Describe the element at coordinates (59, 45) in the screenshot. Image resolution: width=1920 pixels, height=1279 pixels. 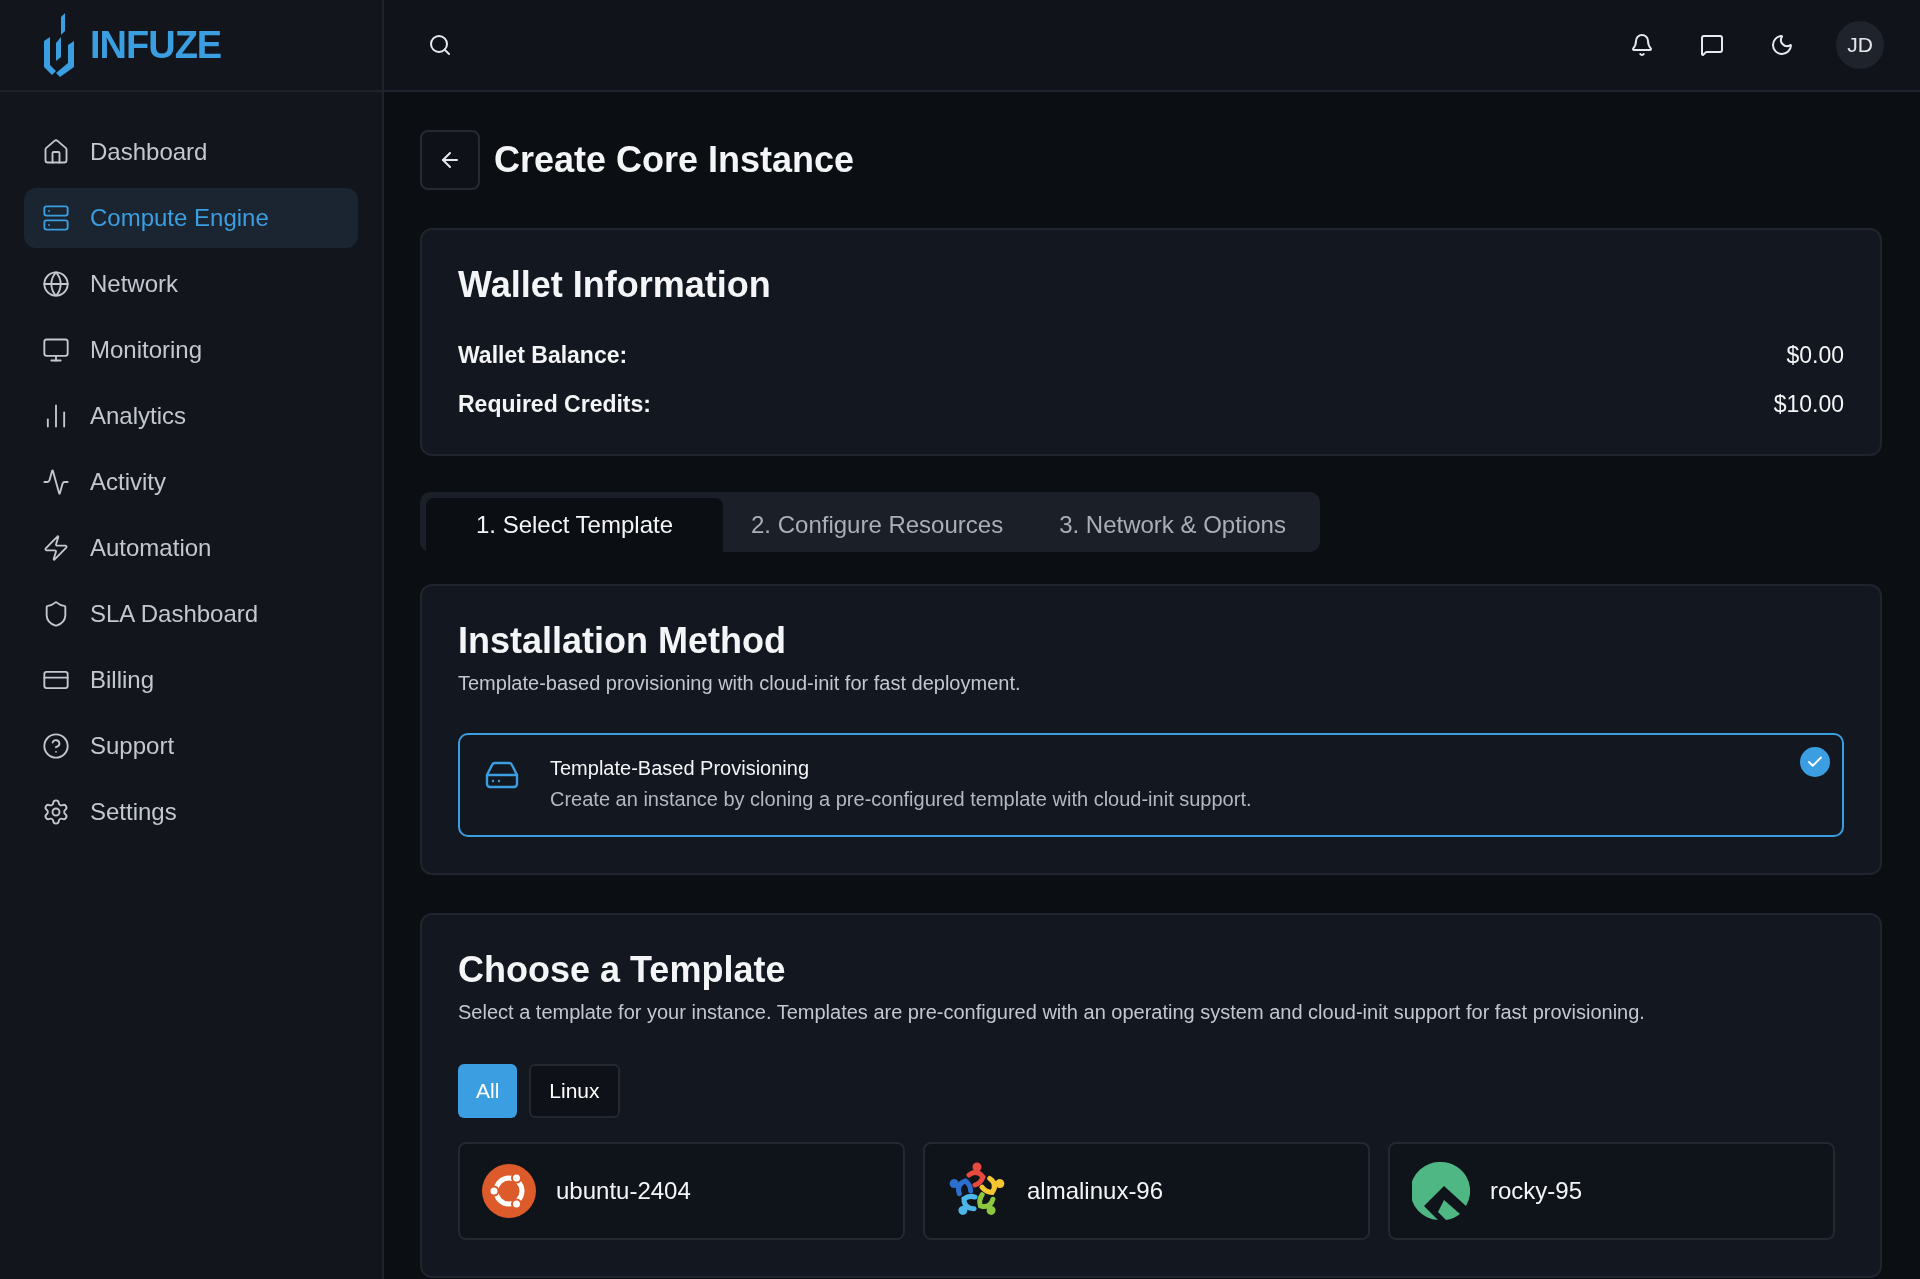
I see `flame-logo-icon` at that location.